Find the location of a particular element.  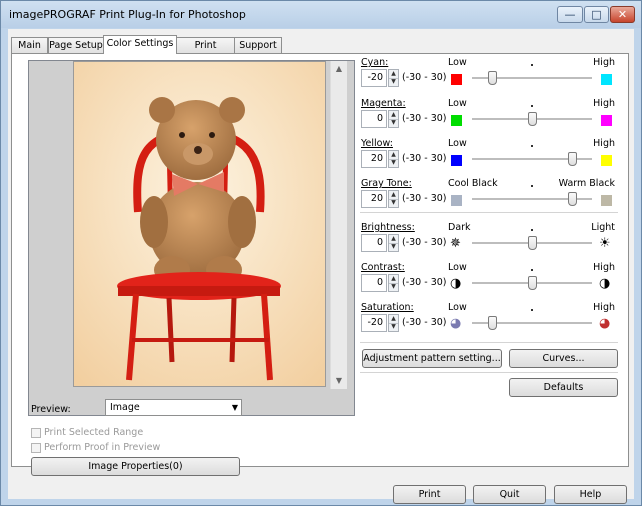

saturation-high-icon: ◕ is located at coordinates (605, 323).